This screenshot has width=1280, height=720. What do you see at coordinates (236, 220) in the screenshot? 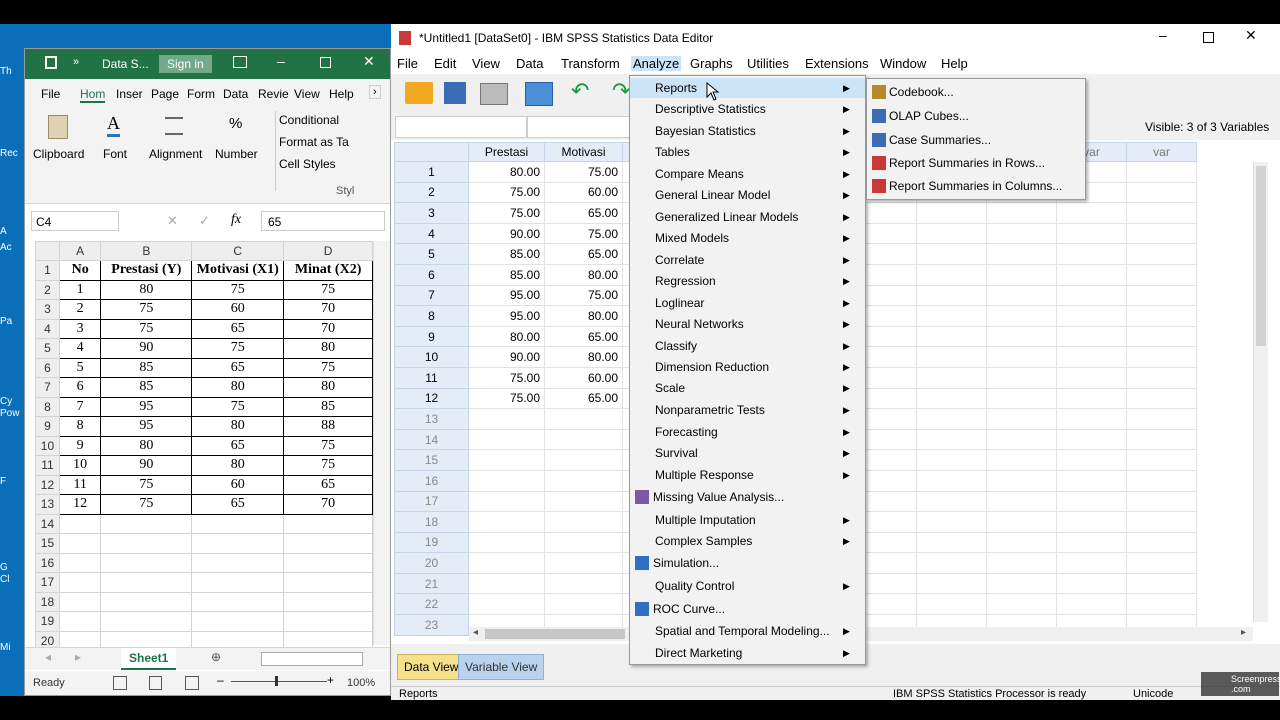
I see `function-icon: fx` at bounding box center [236, 220].